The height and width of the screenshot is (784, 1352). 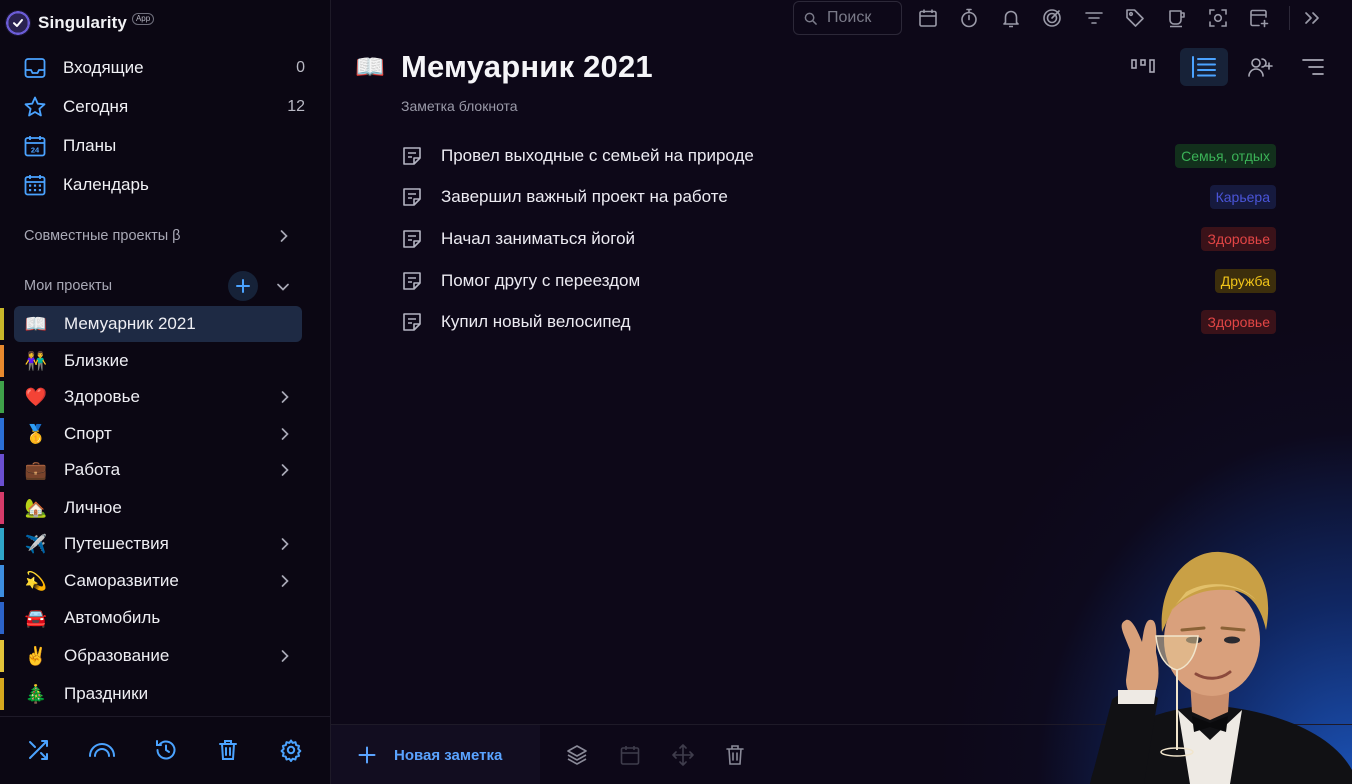 What do you see at coordinates (597, 155) in the screenshot?
I see `note-title: Провел выходные с семьей на природе` at bounding box center [597, 155].